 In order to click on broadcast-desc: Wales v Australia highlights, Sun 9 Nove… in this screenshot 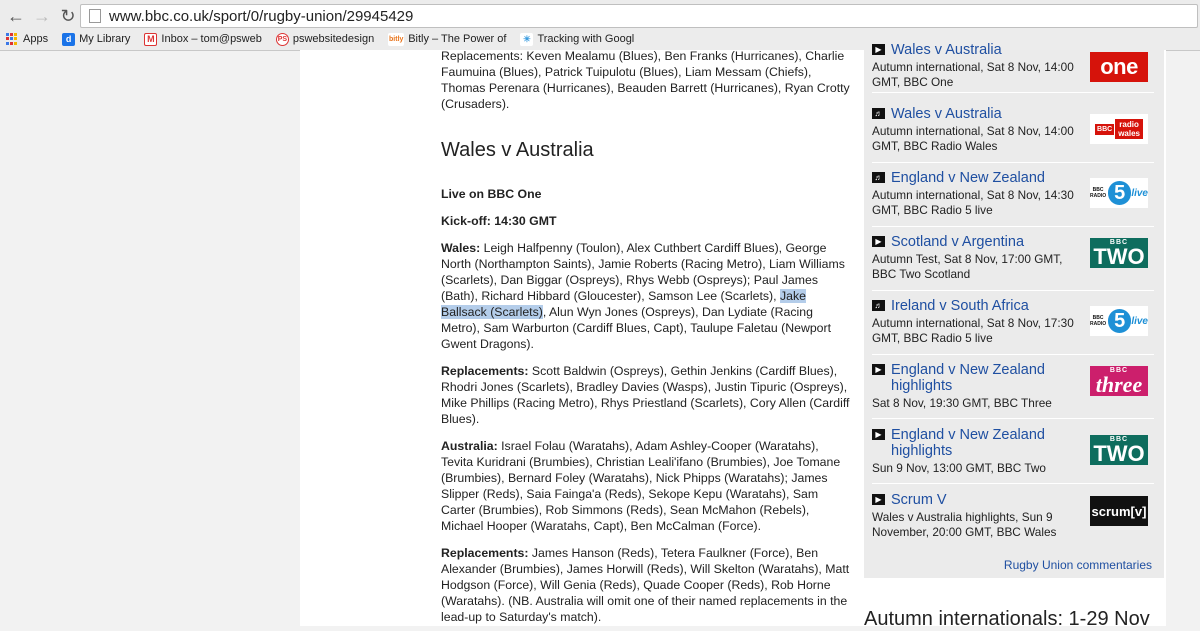, I will do `click(964, 524)`.